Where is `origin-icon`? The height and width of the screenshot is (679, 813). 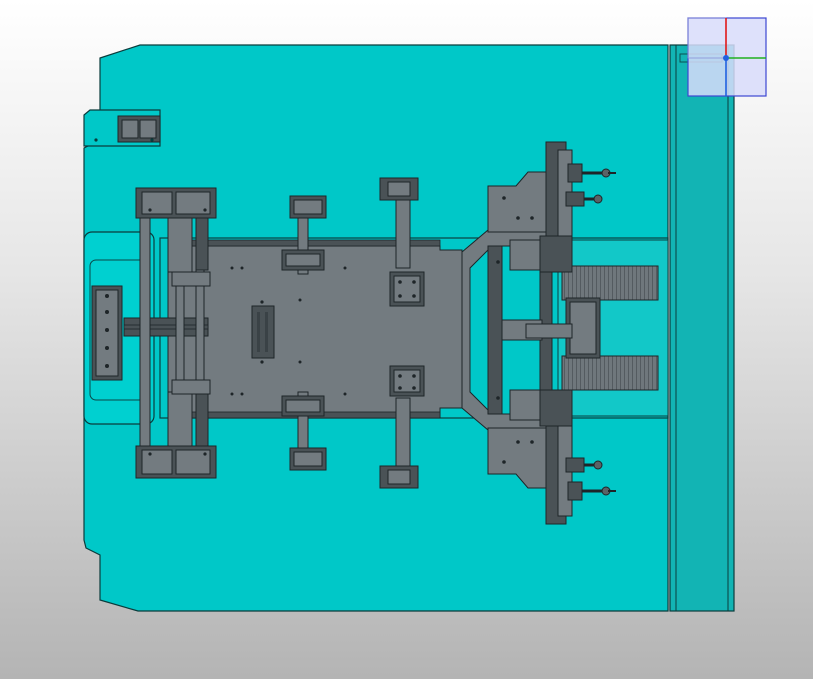 origin-icon is located at coordinates (726, 58).